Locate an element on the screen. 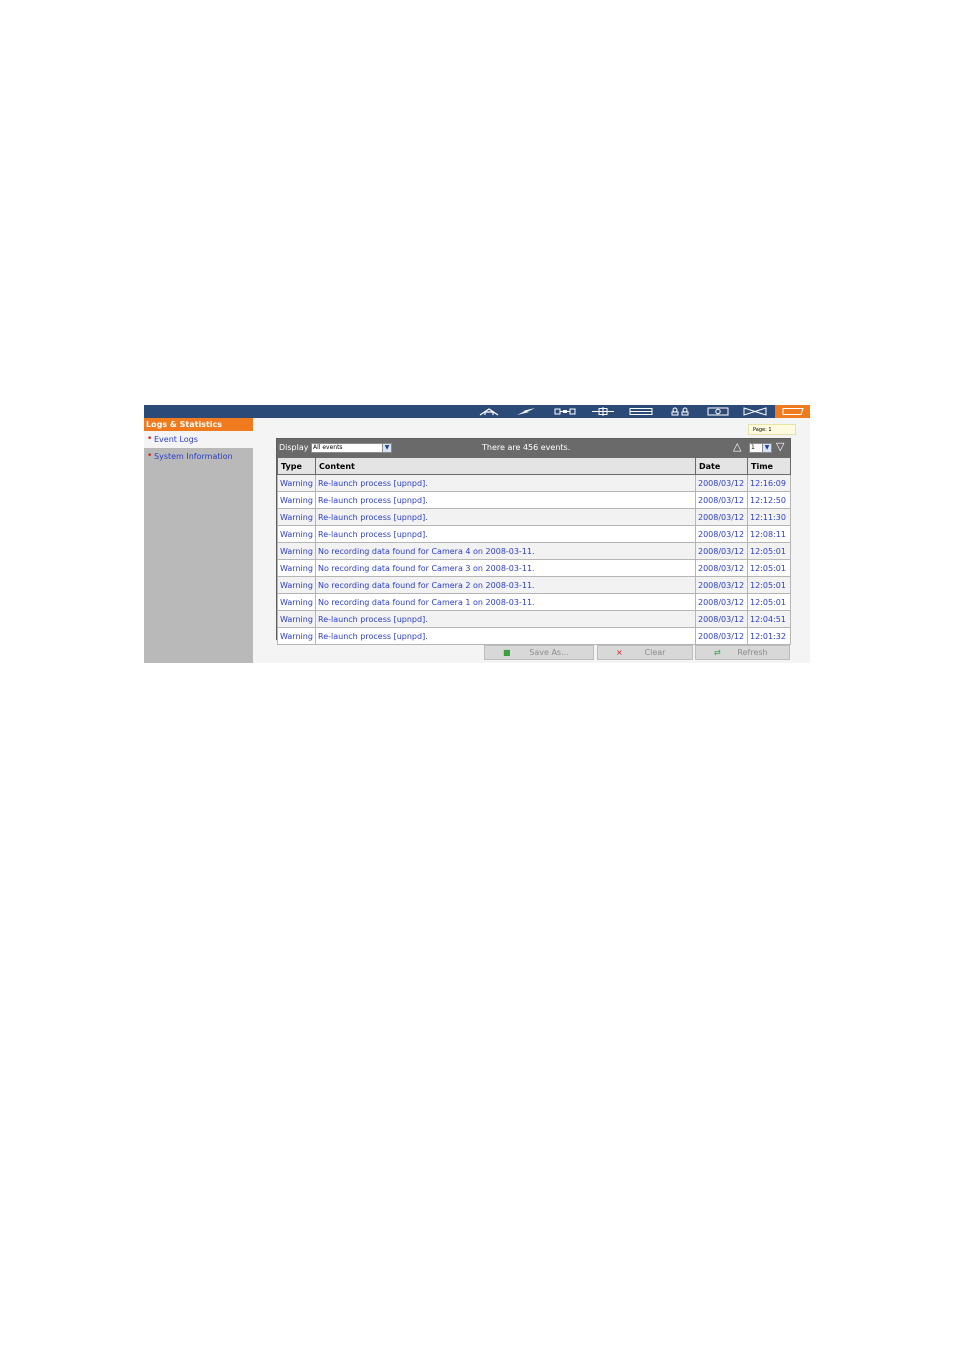  page-select-value: 1 is located at coordinates (753, 447).